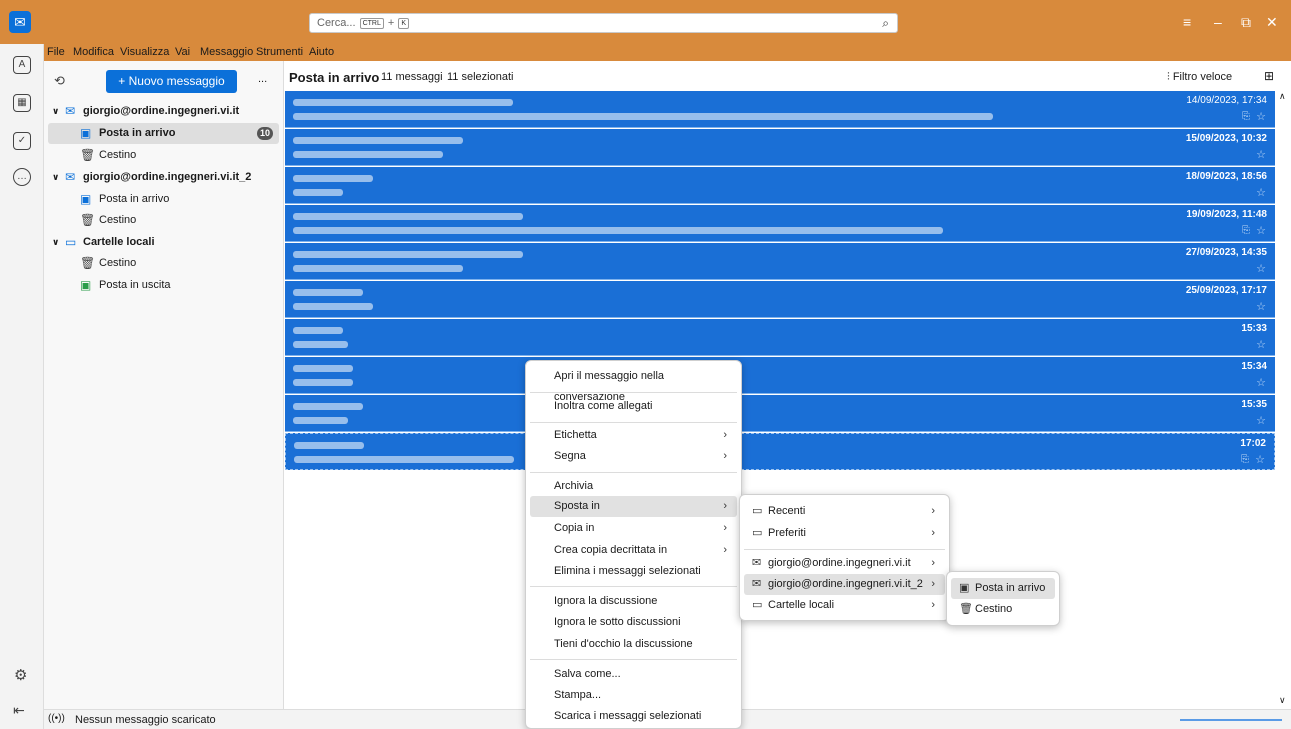  Describe the element at coordinates (19, 710) in the screenshot. I see `collapse-icon: ⇤` at that location.